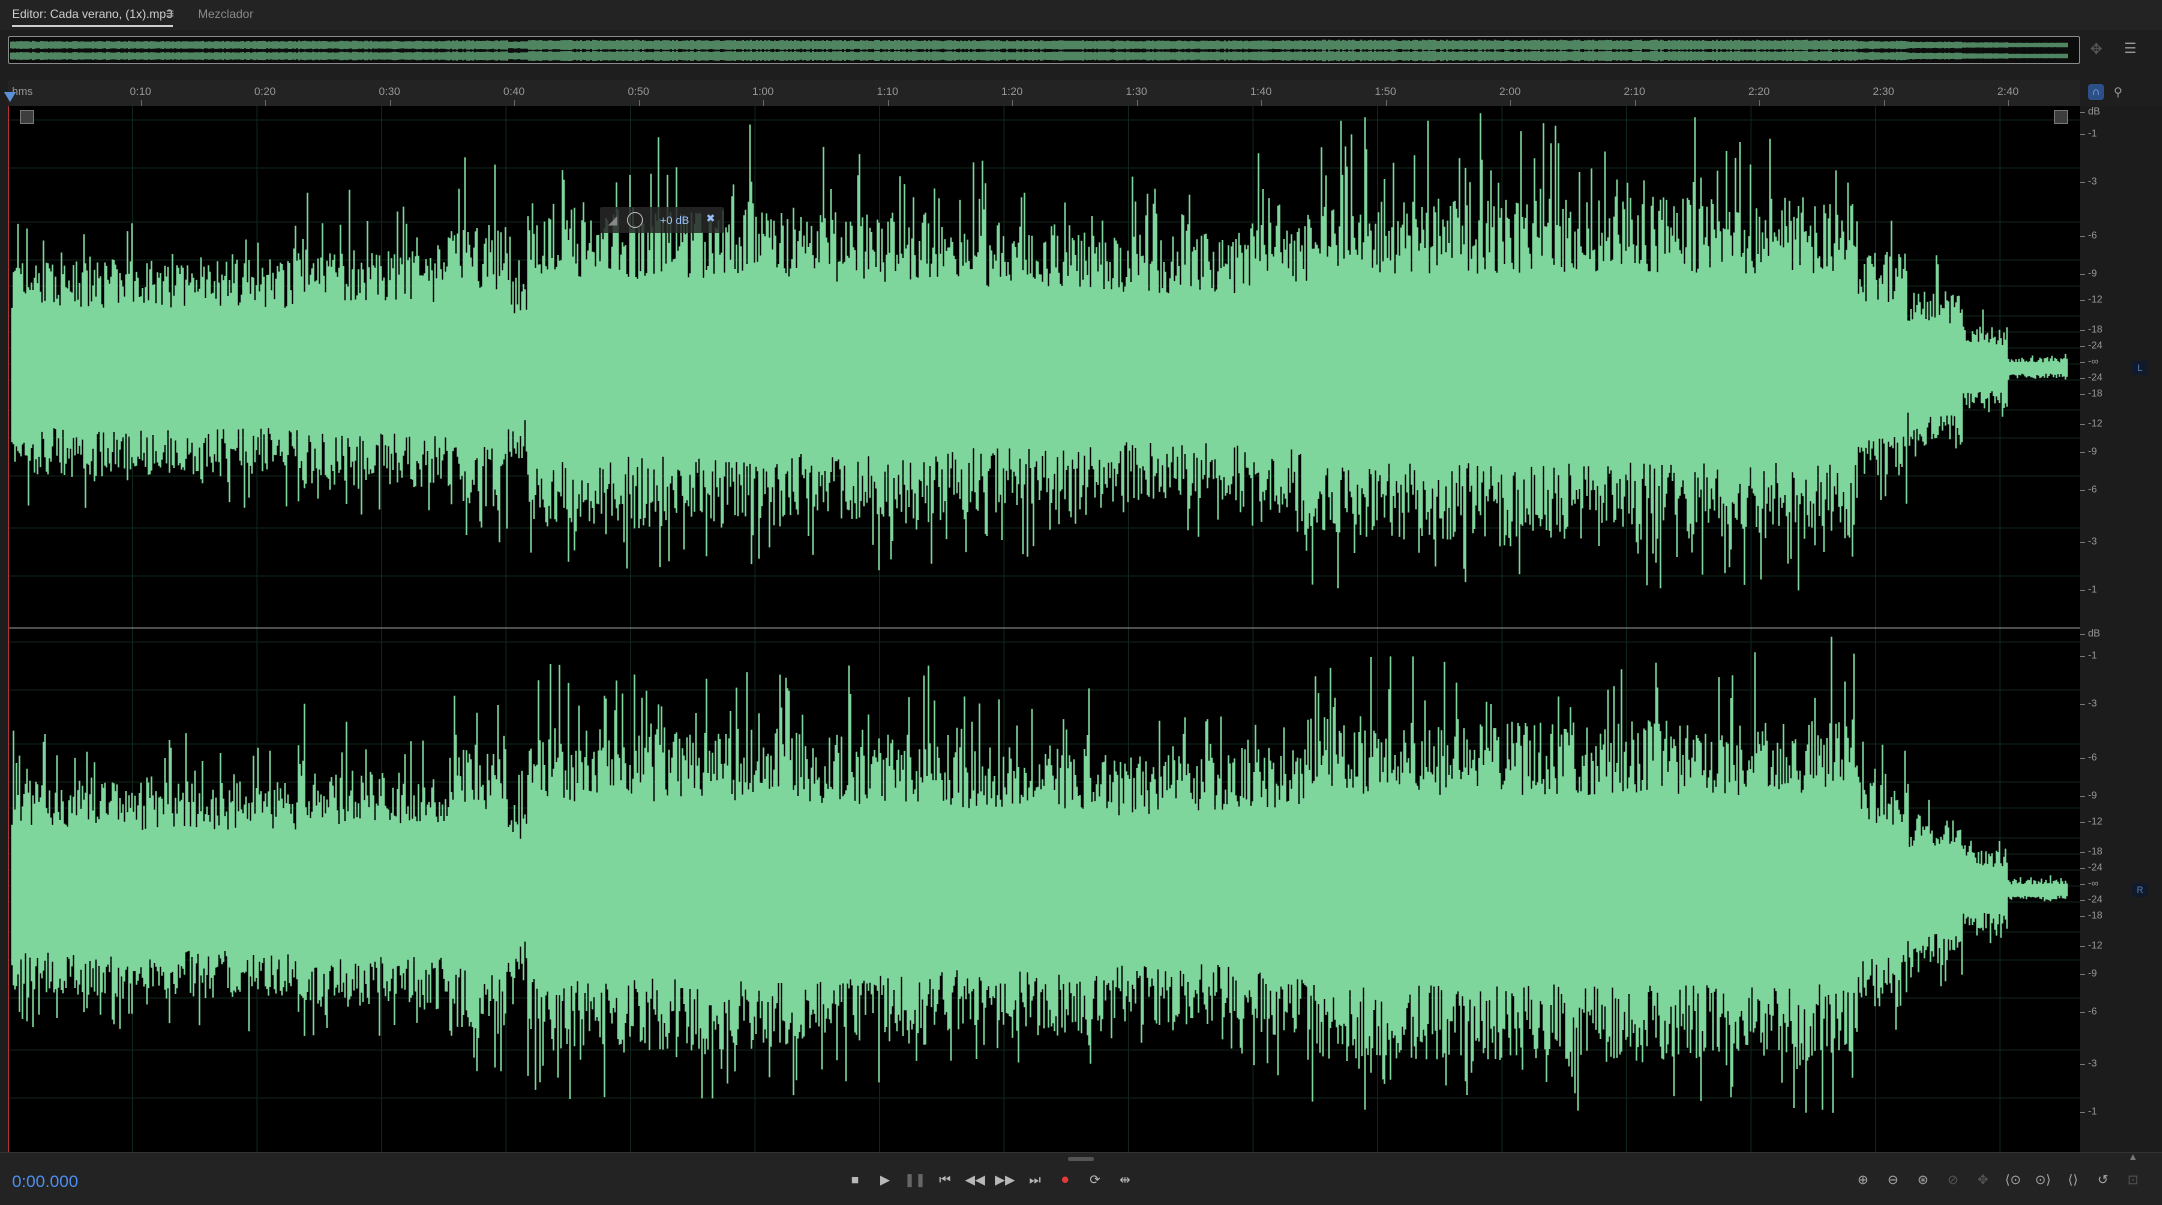 This screenshot has height=1205, width=2162. I want to click on snap-icon: ∩, so click(2096, 92).